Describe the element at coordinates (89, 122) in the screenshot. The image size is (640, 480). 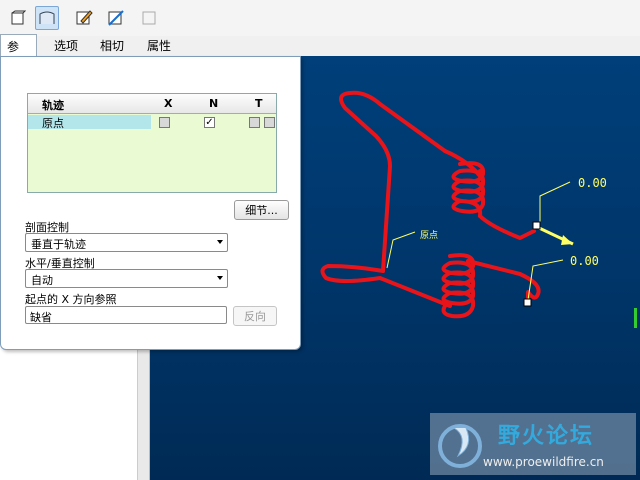
I see `trajectory-name: 原点` at that location.